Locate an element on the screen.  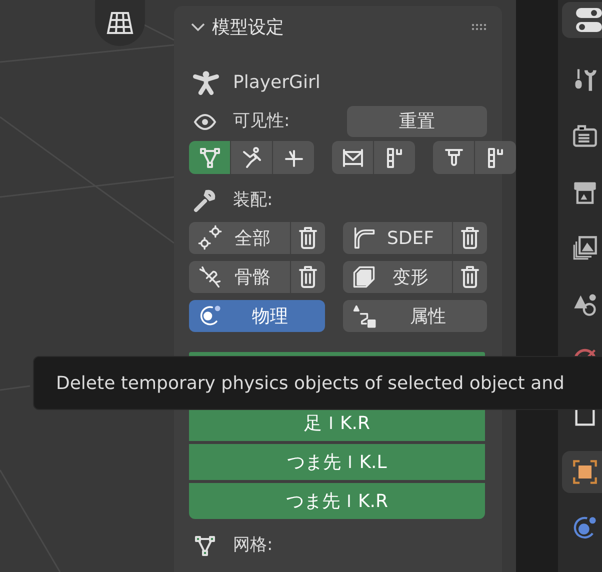
action-button: 变形 is located at coordinates (397, 277).